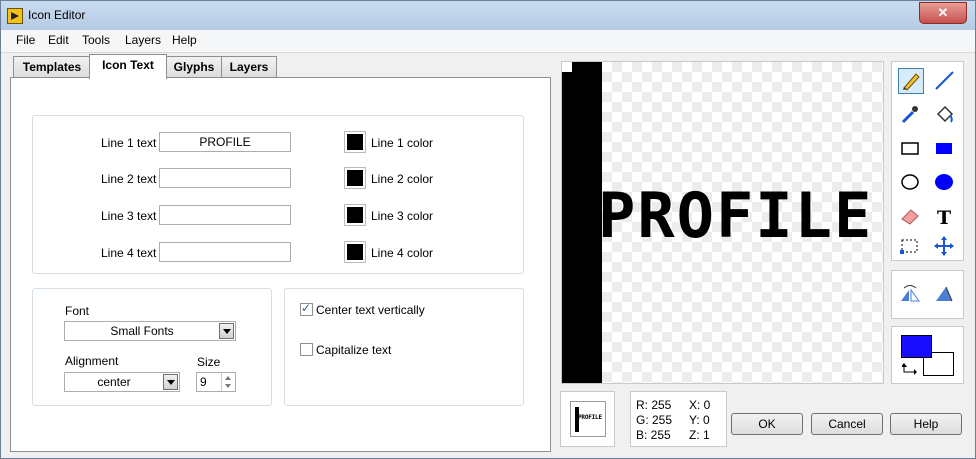 This screenshot has width=976, height=459. What do you see at coordinates (582, 227) in the screenshot?
I see `black-bar` at bounding box center [582, 227].